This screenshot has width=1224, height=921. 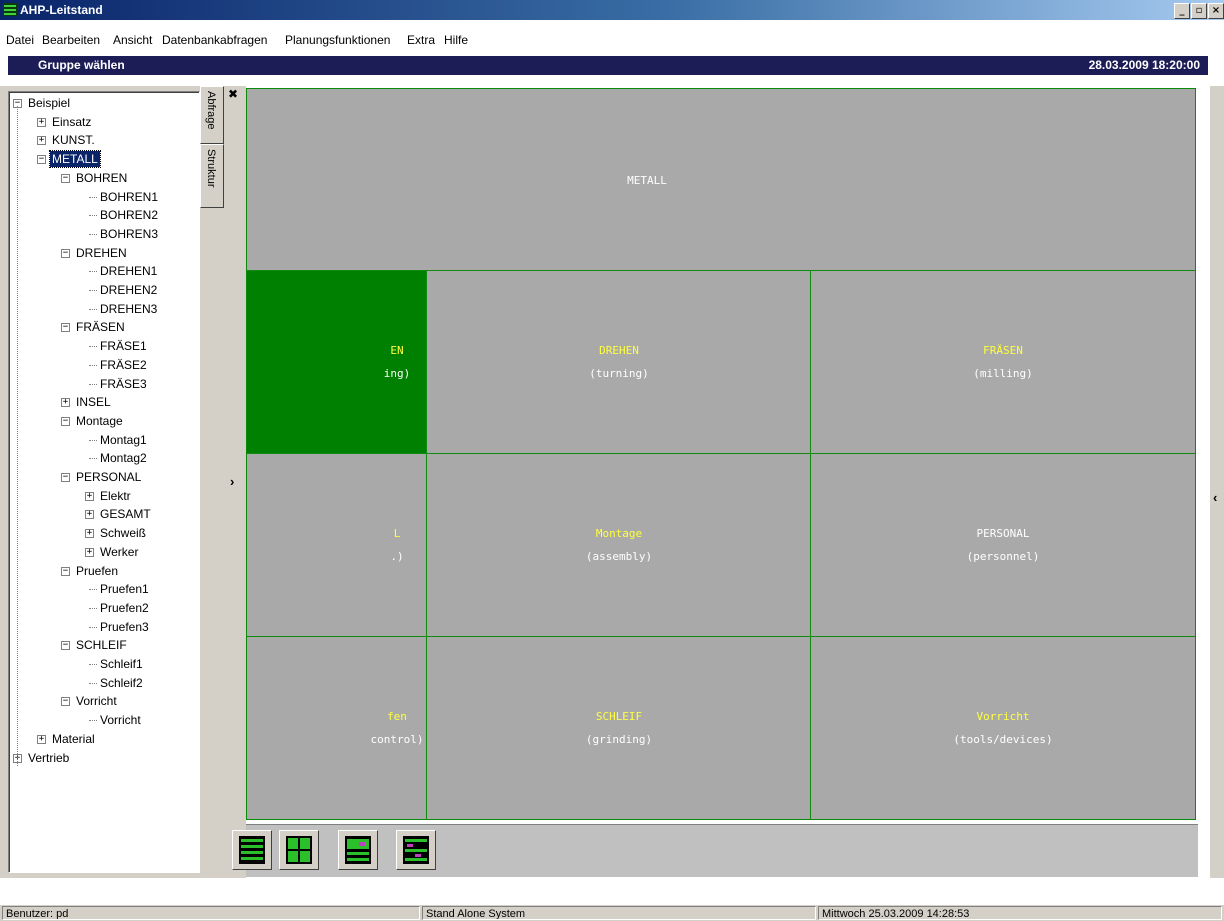 What do you see at coordinates (421, 40) in the screenshot?
I see `menu-extra: Extra` at bounding box center [421, 40].